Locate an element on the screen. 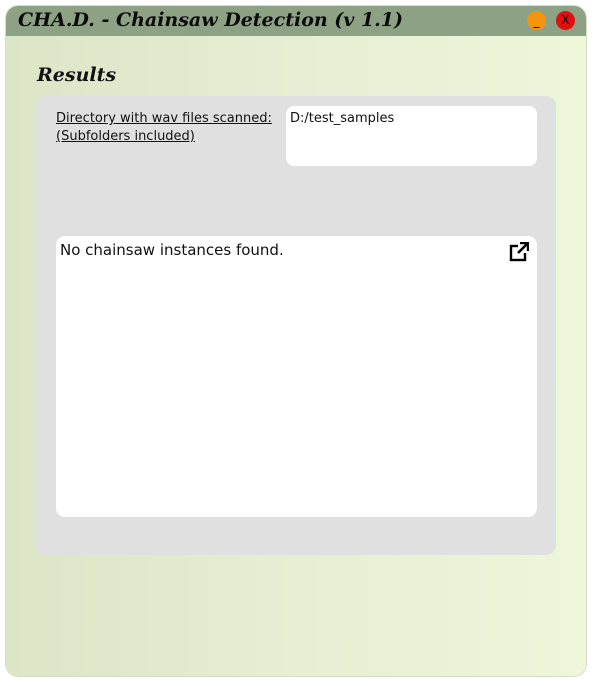 This screenshot has width=600, height=686. minimize-button: _ is located at coordinates (536, 20).